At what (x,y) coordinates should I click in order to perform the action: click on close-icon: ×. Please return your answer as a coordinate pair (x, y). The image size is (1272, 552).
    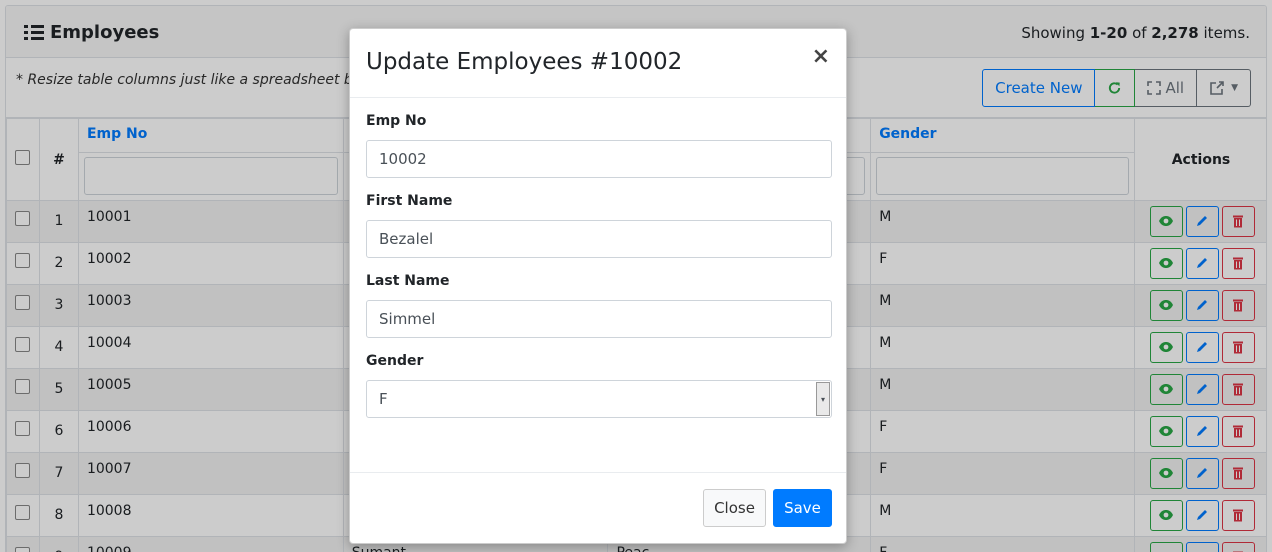
    Looking at the image, I should click on (821, 57).